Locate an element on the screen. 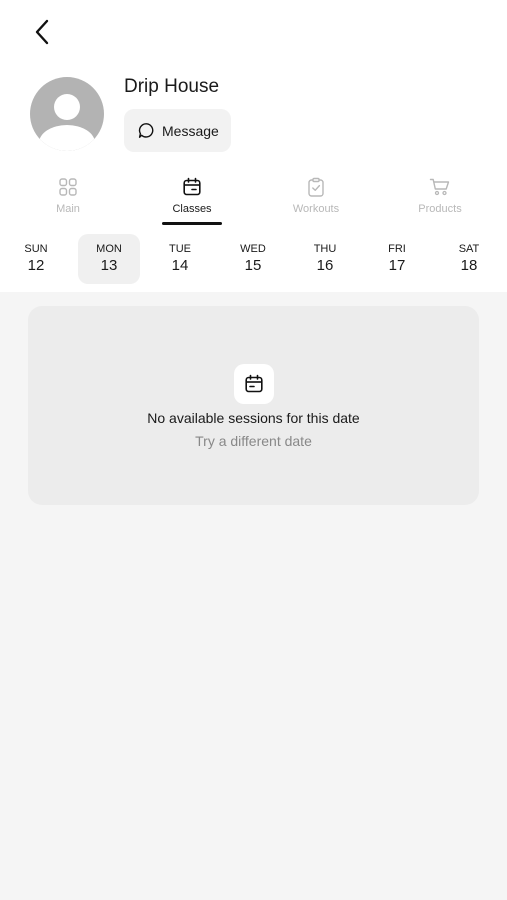  tab-workouts: Workouts is located at coordinates (316, 198).